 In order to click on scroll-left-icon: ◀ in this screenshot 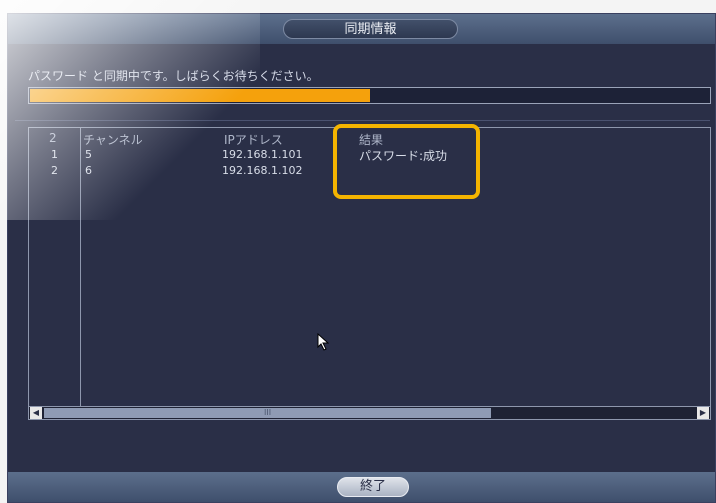, I will do `click(36, 413)`.